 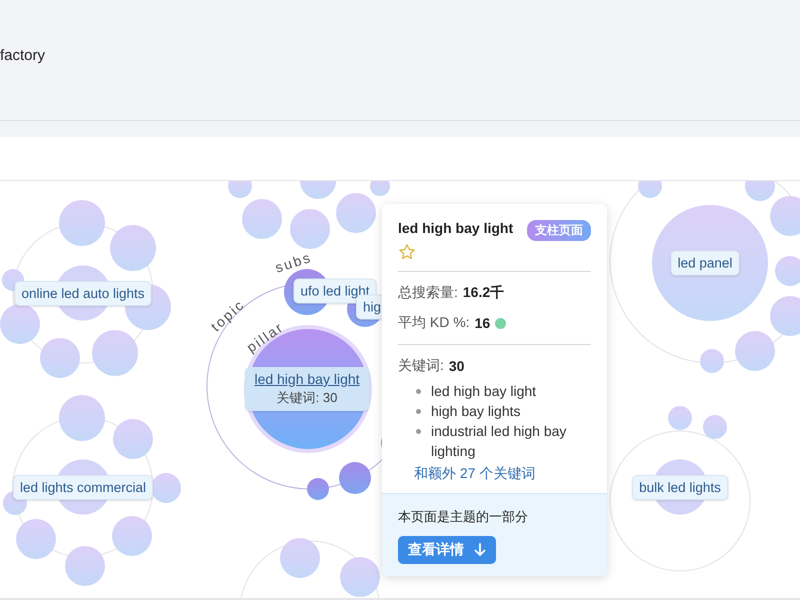 I want to click on topic-node: online led auto lights, so click(x=83, y=293).